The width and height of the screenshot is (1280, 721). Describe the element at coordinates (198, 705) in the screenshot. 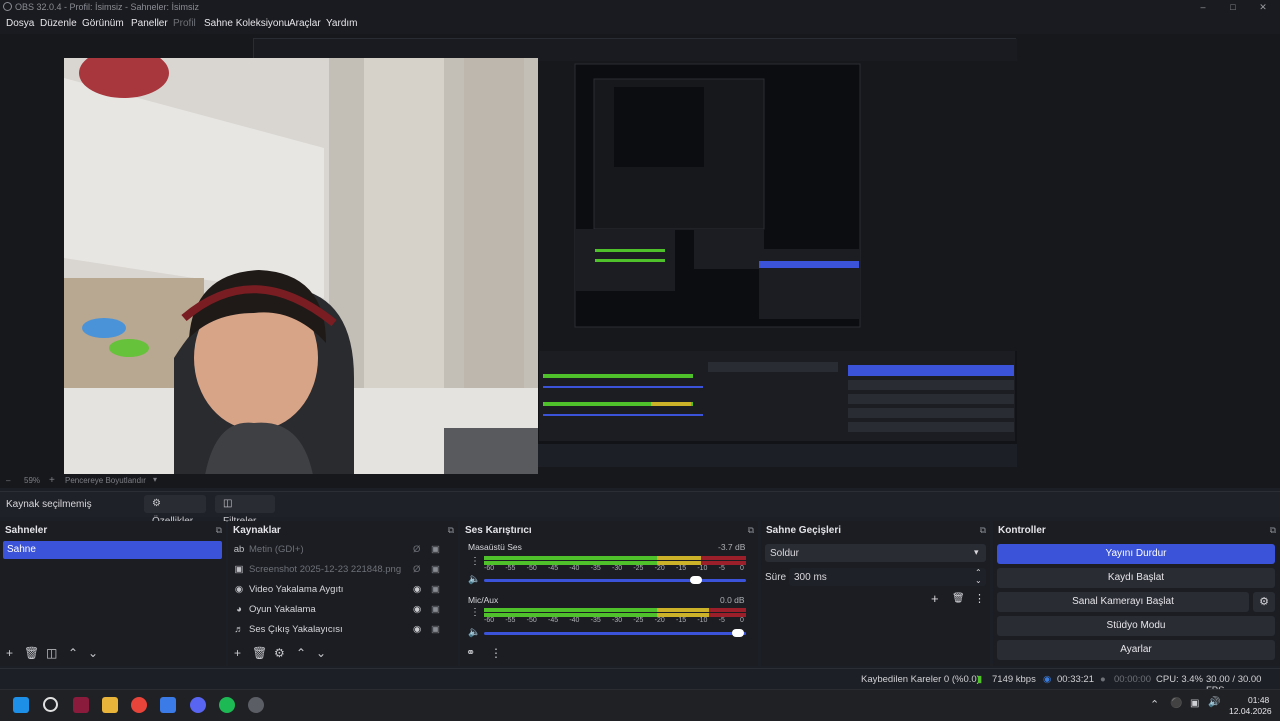

I see `discord-icon` at that location.